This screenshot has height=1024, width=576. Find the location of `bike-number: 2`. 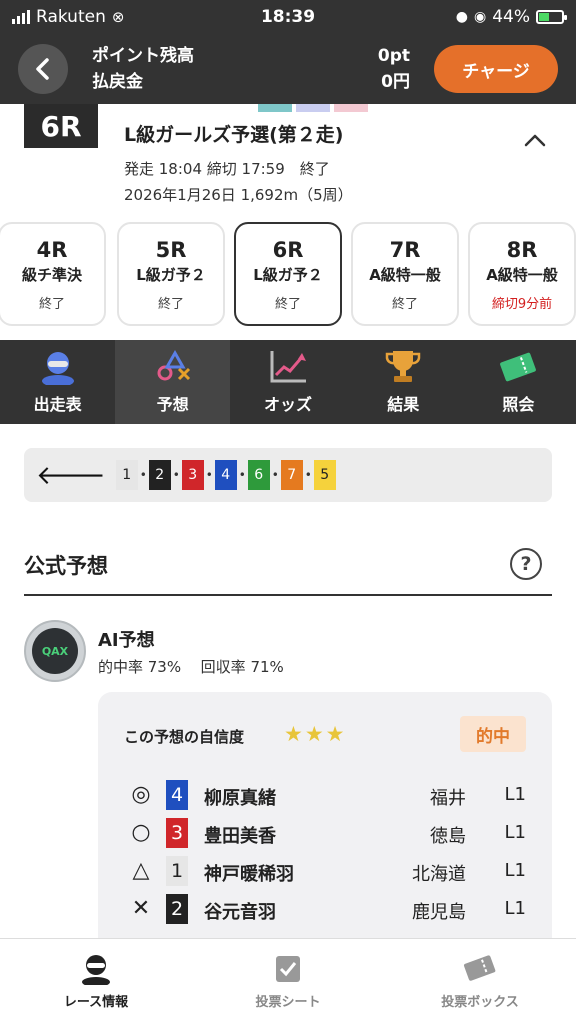

bike-number: 2 is located at coordinates (177, 909).